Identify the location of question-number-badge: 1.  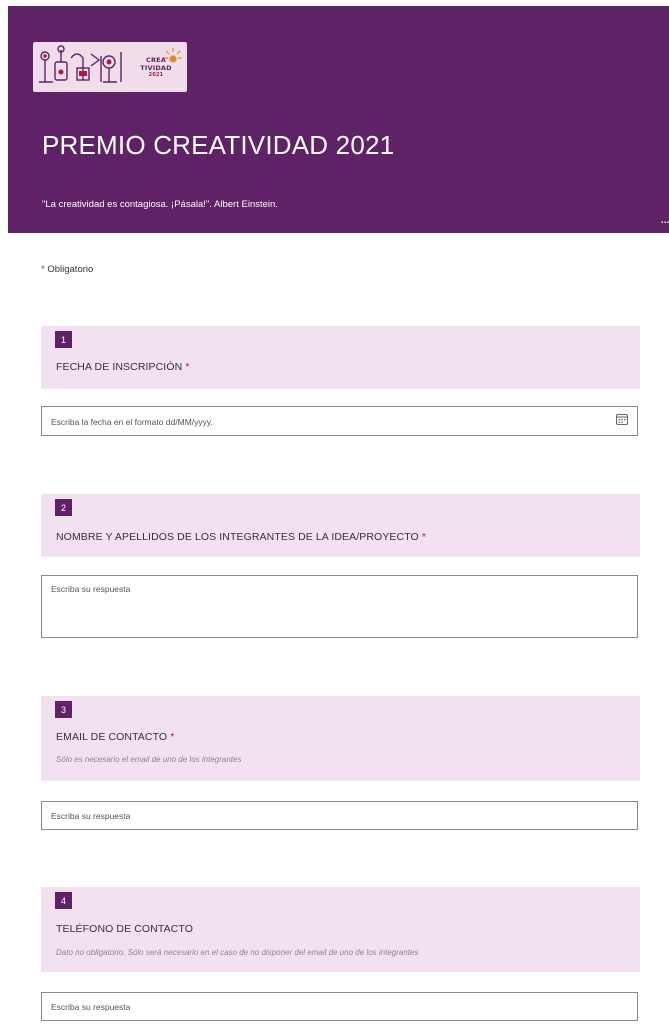
(63, 339).